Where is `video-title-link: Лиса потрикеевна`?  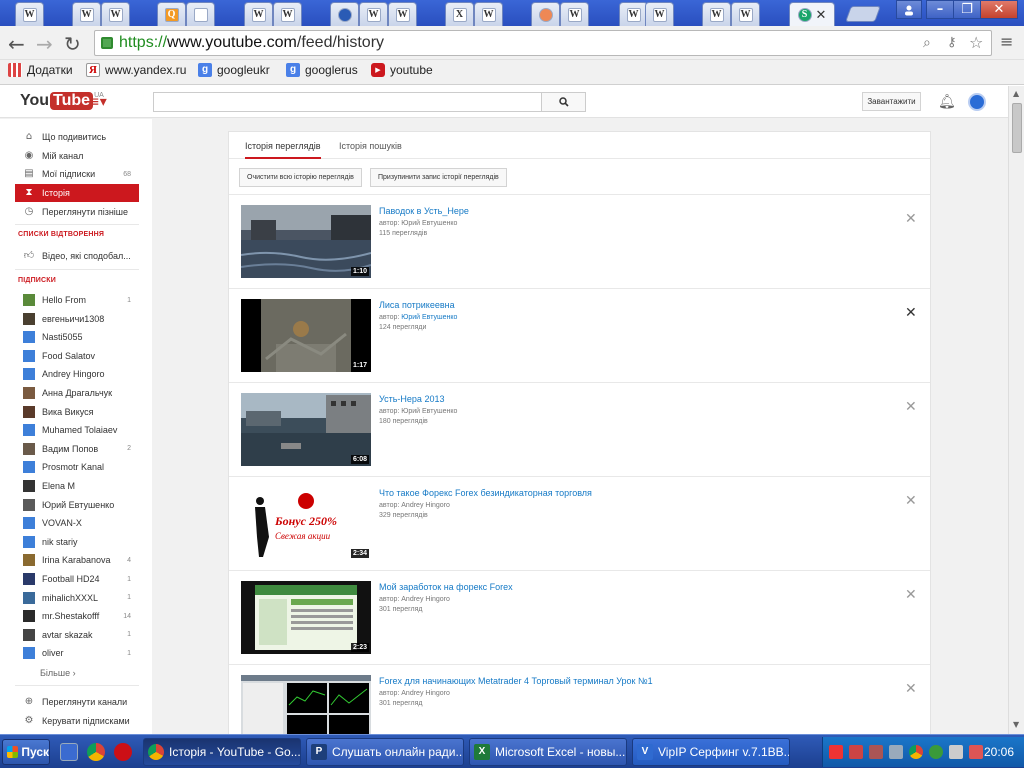 video-title-link: Лиса потрикеевна is located at coordinates (417, 305).